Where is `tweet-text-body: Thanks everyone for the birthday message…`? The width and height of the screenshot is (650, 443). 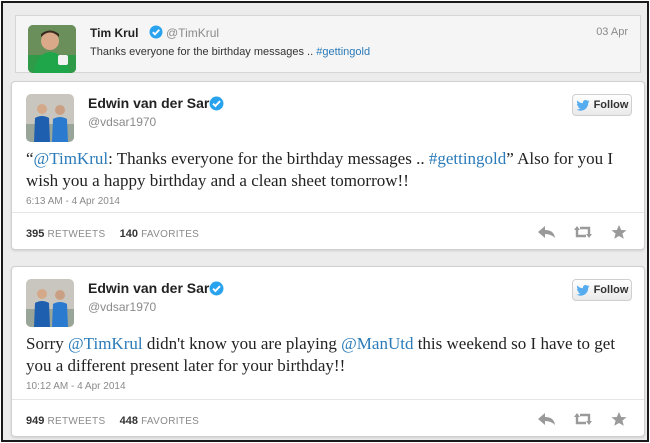
tweet-text-body: Thanks everyone for the birthday message… is located at coordinates (203, 52).